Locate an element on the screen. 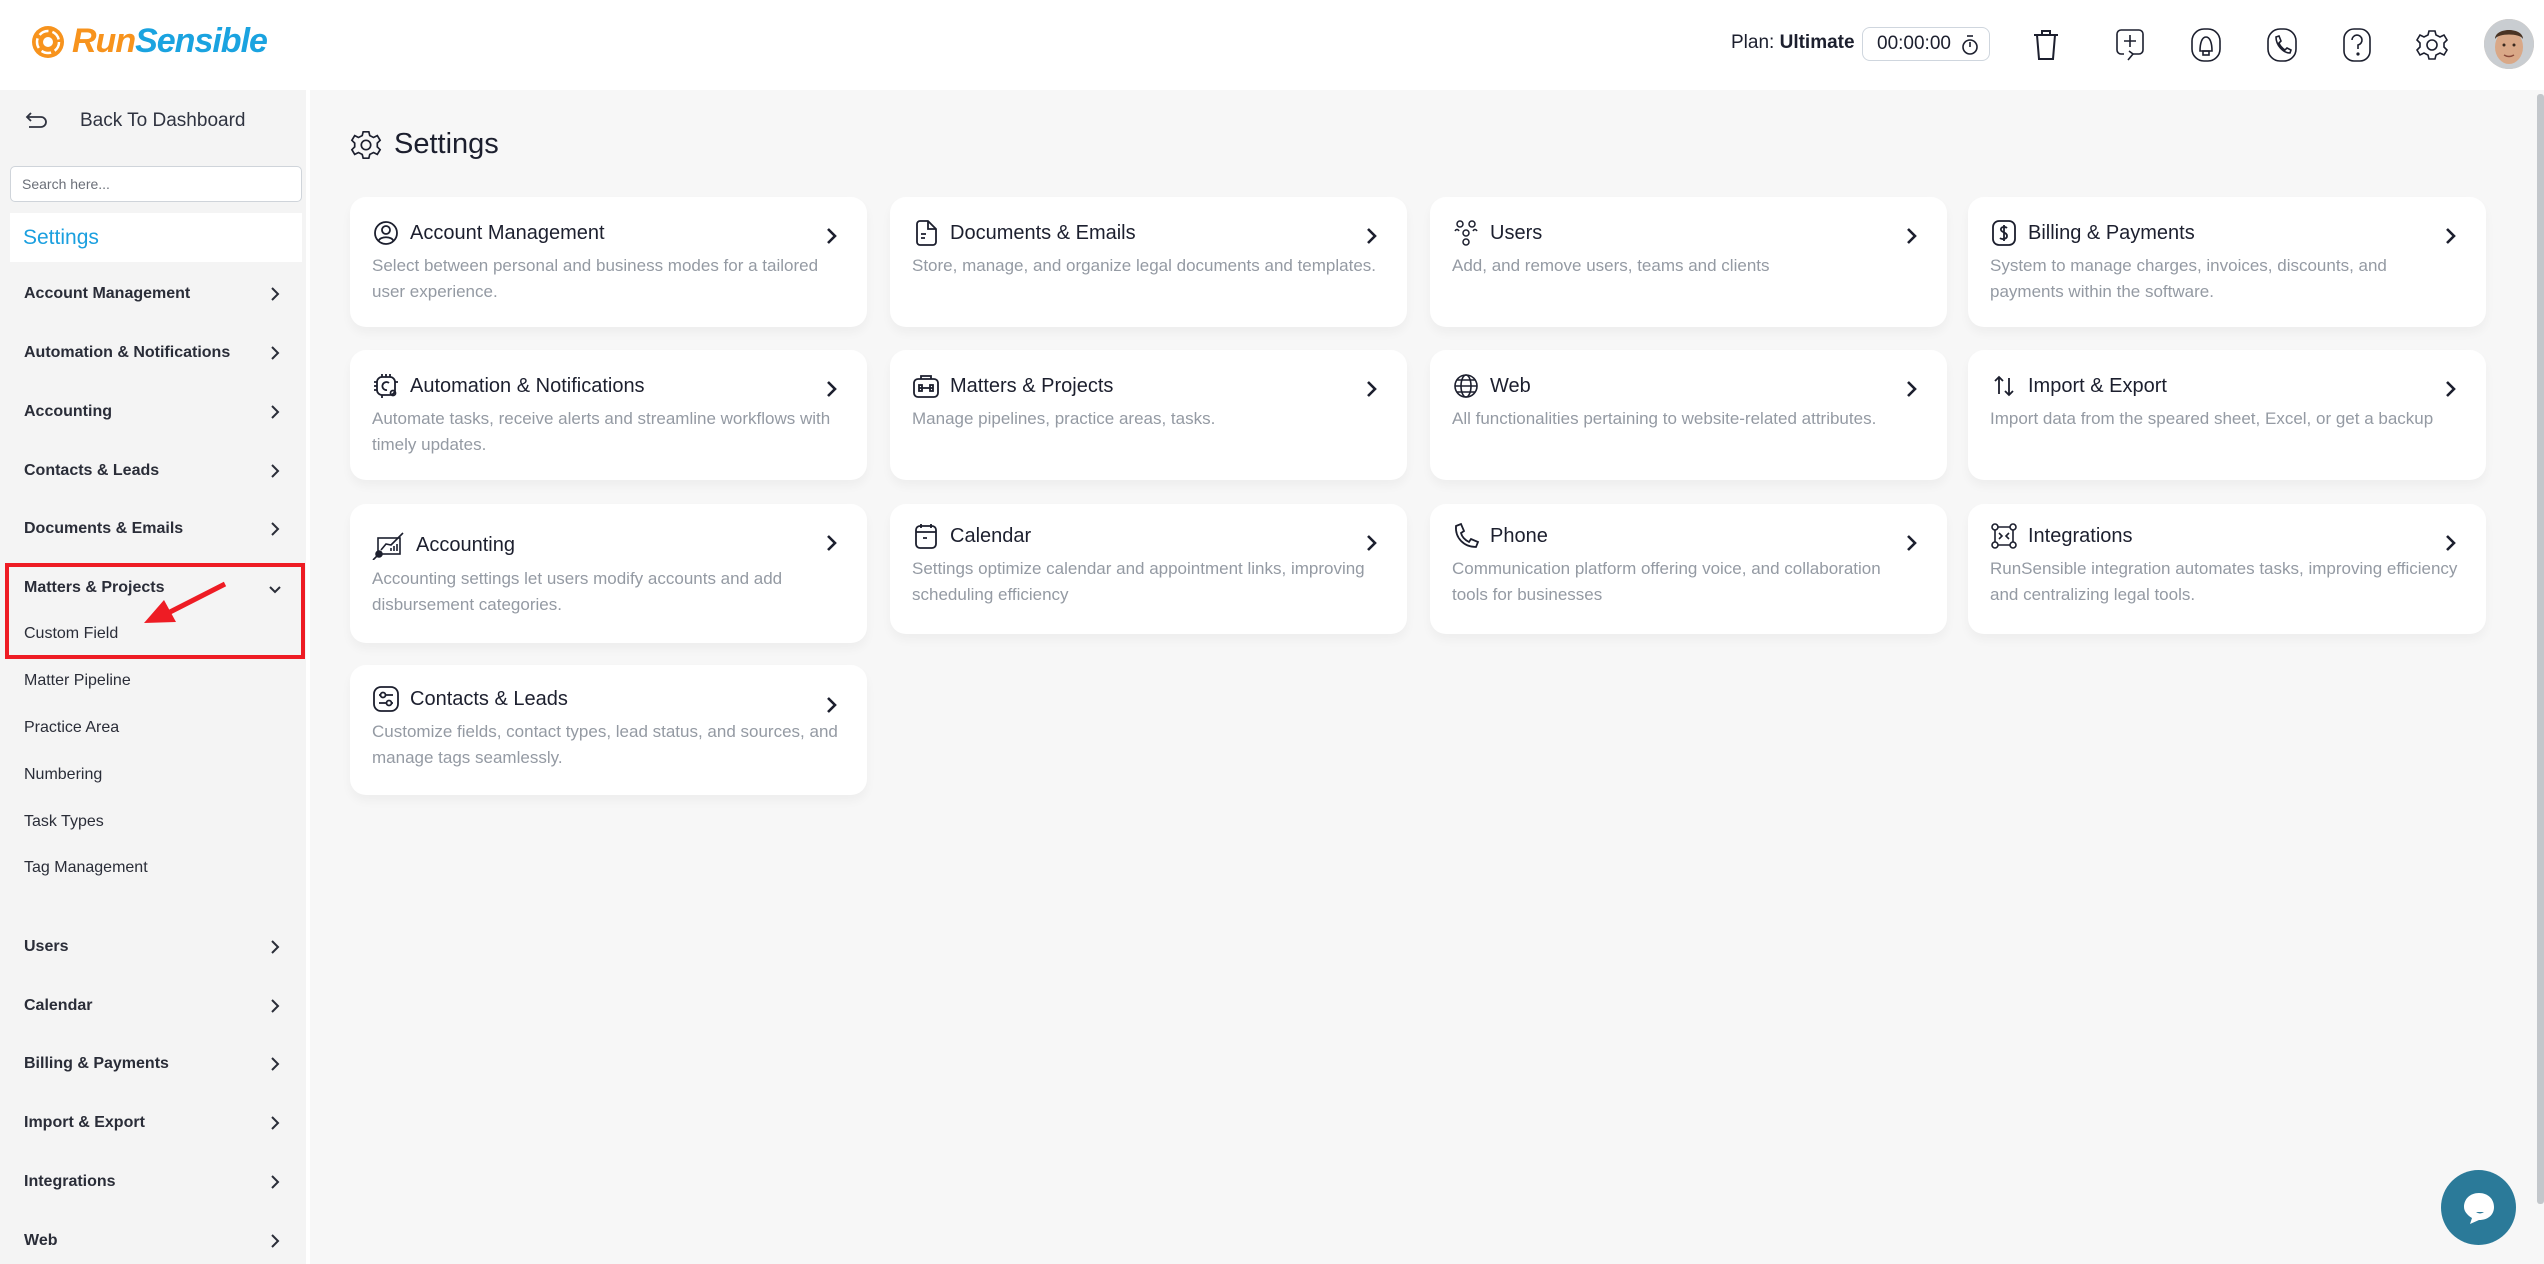 The height and width of the screenshot is (1264, 2544). main-scrollbar is located at coordinates (2540, 649).